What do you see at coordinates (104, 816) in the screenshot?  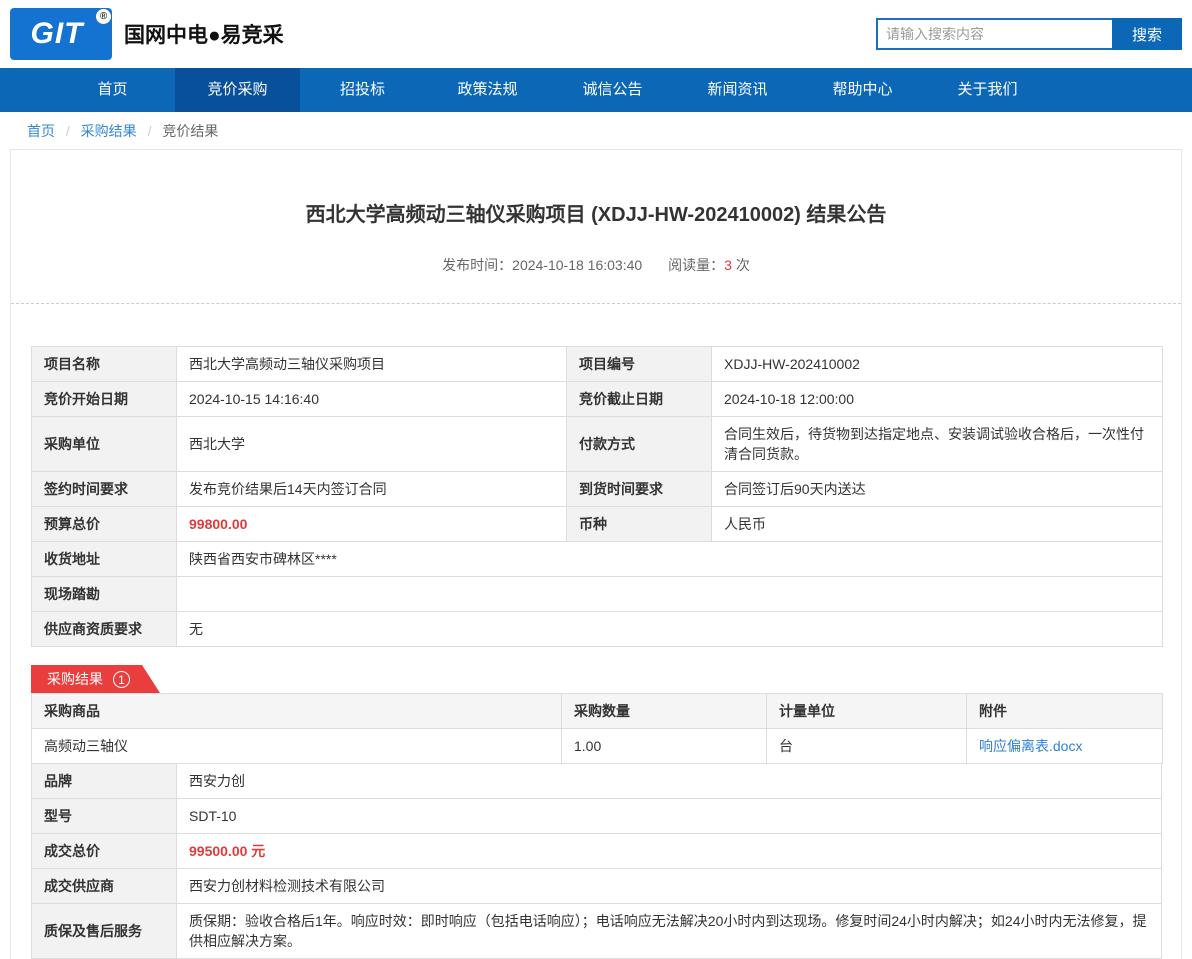 I see `detail-label: 型号` at bounding box center [104, 816].